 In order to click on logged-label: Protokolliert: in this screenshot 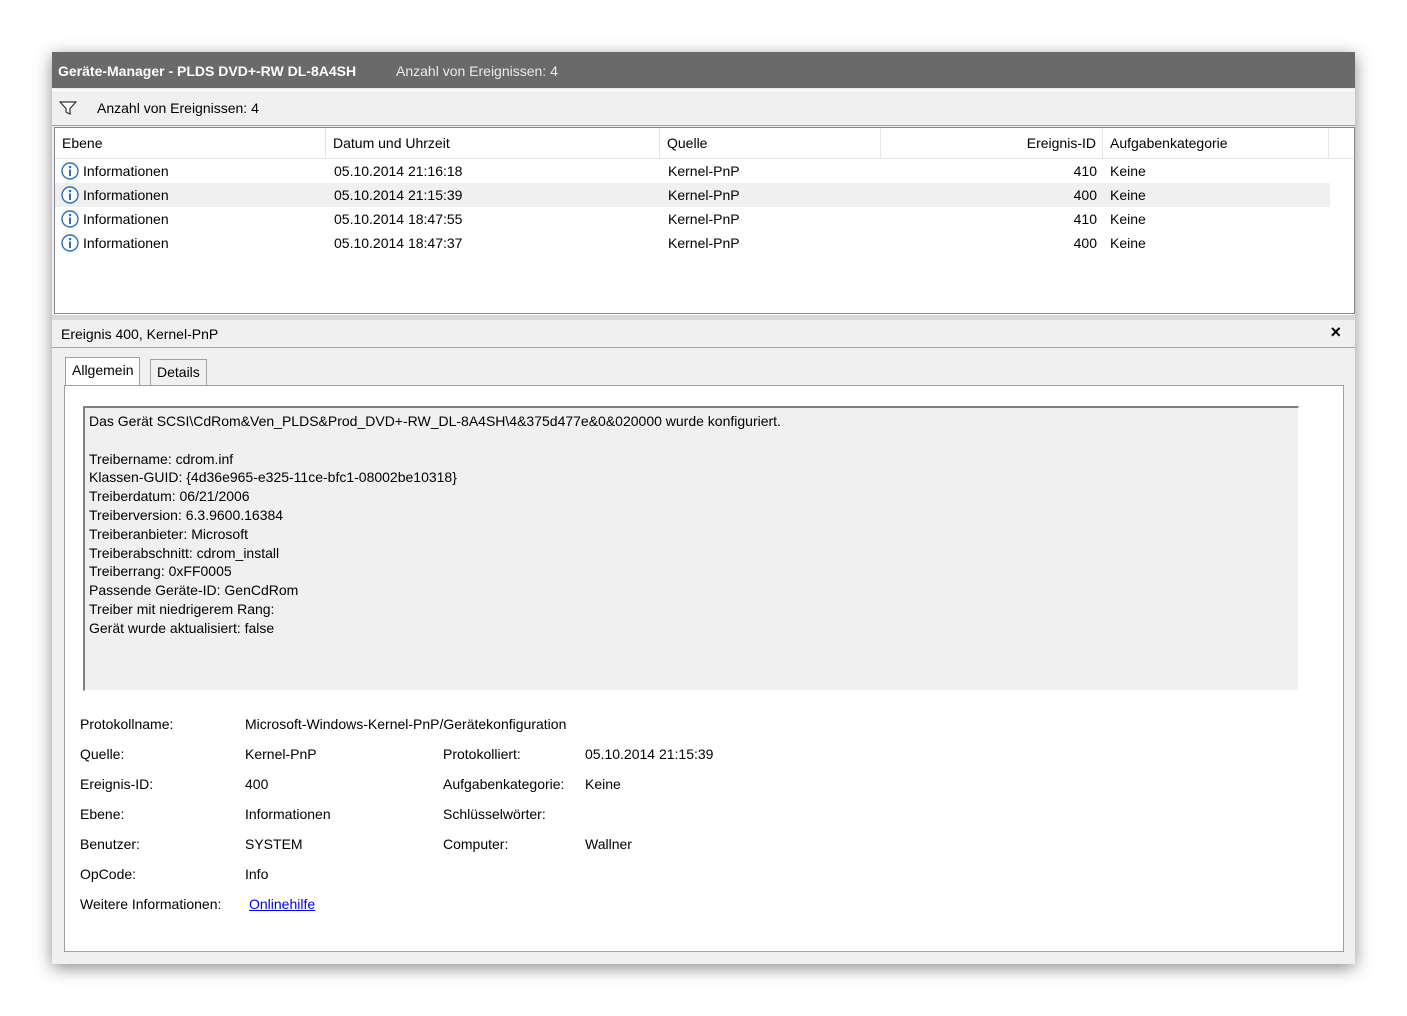, I will do `click(482, 754)`.